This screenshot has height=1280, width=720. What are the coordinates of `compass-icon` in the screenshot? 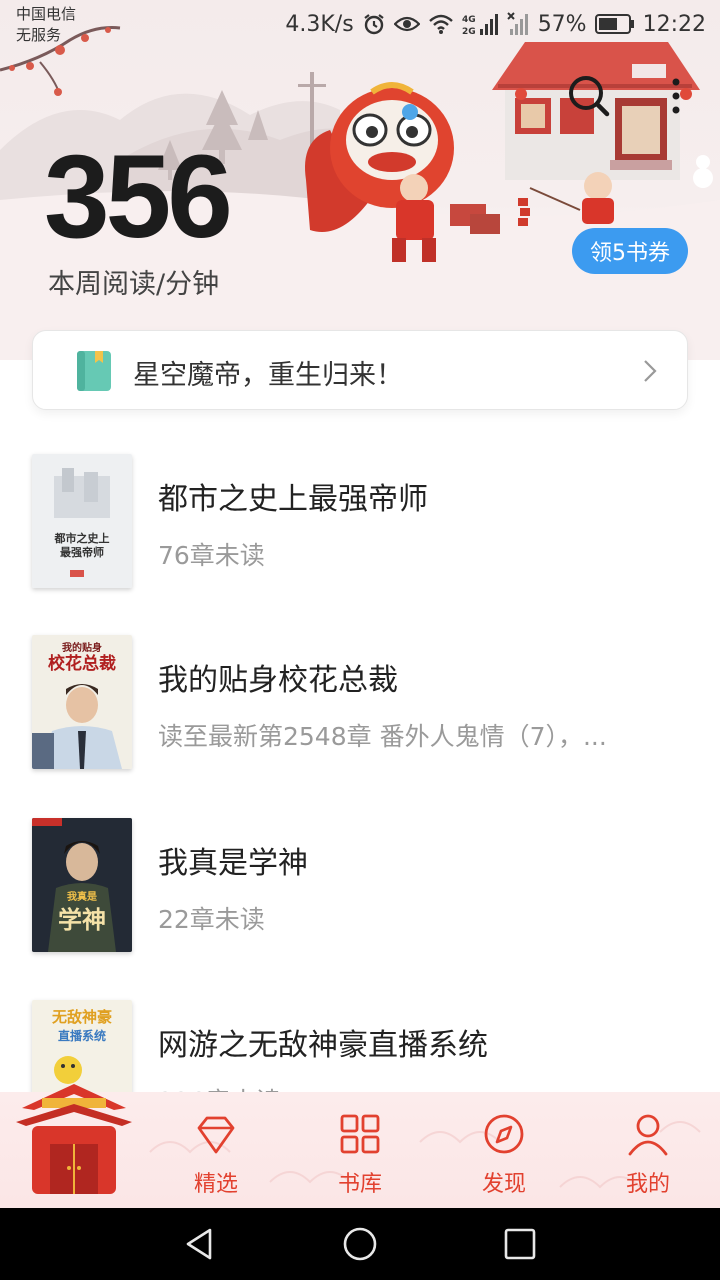 It's located at (504, 1134).